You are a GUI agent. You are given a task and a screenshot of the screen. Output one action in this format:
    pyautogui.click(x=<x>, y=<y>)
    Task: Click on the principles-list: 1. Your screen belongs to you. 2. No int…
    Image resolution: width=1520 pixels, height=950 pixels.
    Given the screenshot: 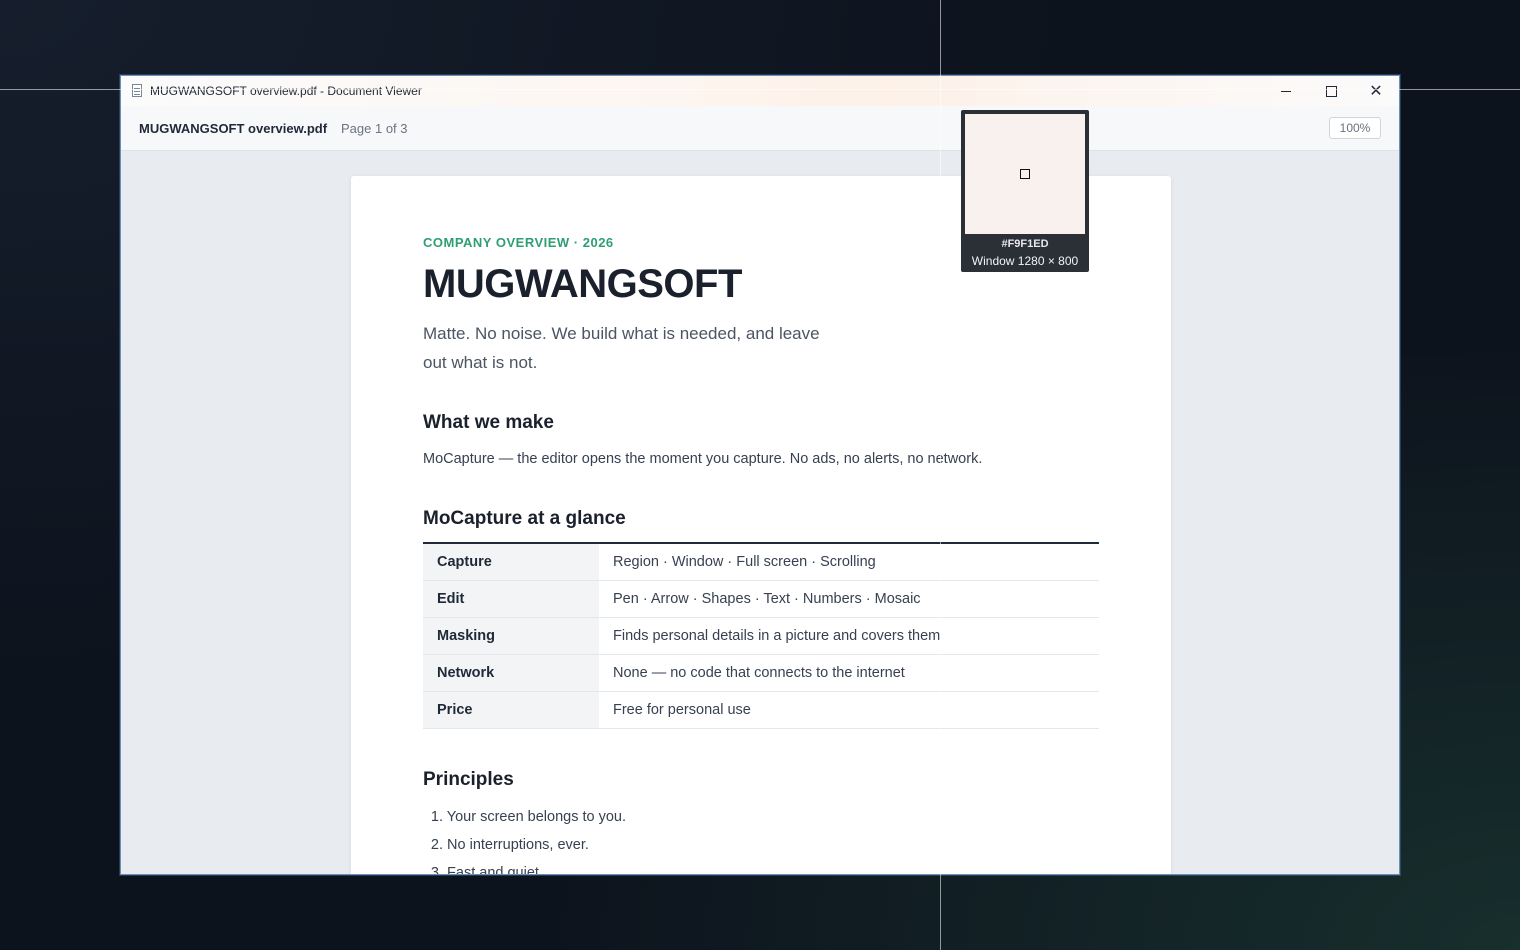 What is the action you would take?
    pyautogui.click(x=524, y=840)
    